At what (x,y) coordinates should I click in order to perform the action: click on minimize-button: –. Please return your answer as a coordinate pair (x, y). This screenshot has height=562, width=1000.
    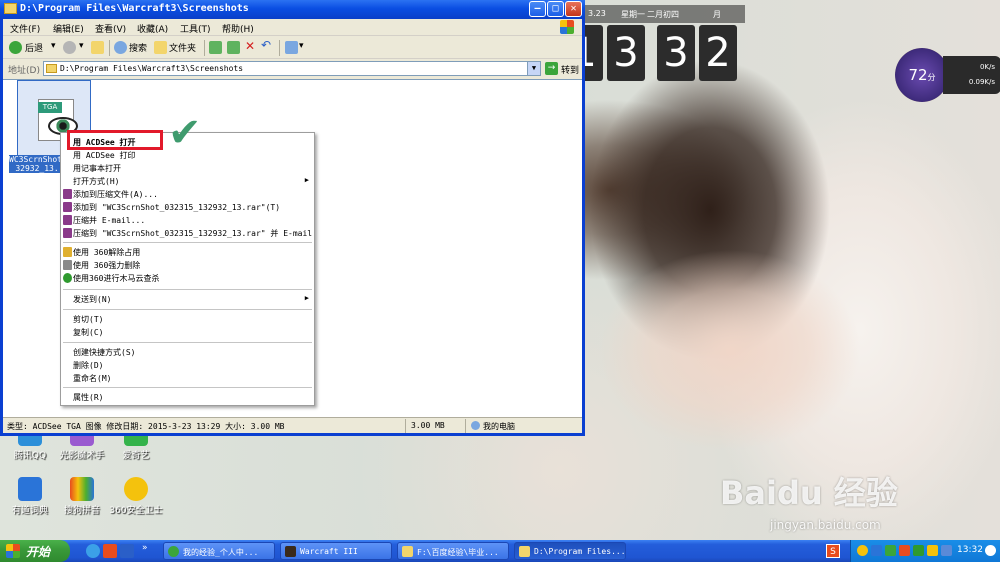
    Looking at the image, I should click on (537, 9).